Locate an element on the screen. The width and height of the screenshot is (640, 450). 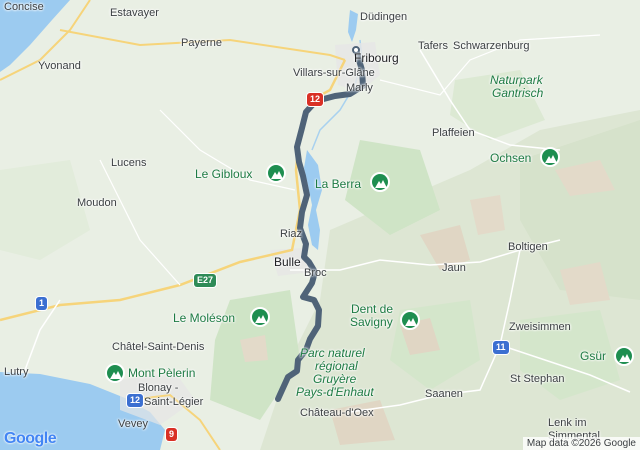
label-mont-pelerin: Mont Pèlerin is located at coordinates (161, 373).